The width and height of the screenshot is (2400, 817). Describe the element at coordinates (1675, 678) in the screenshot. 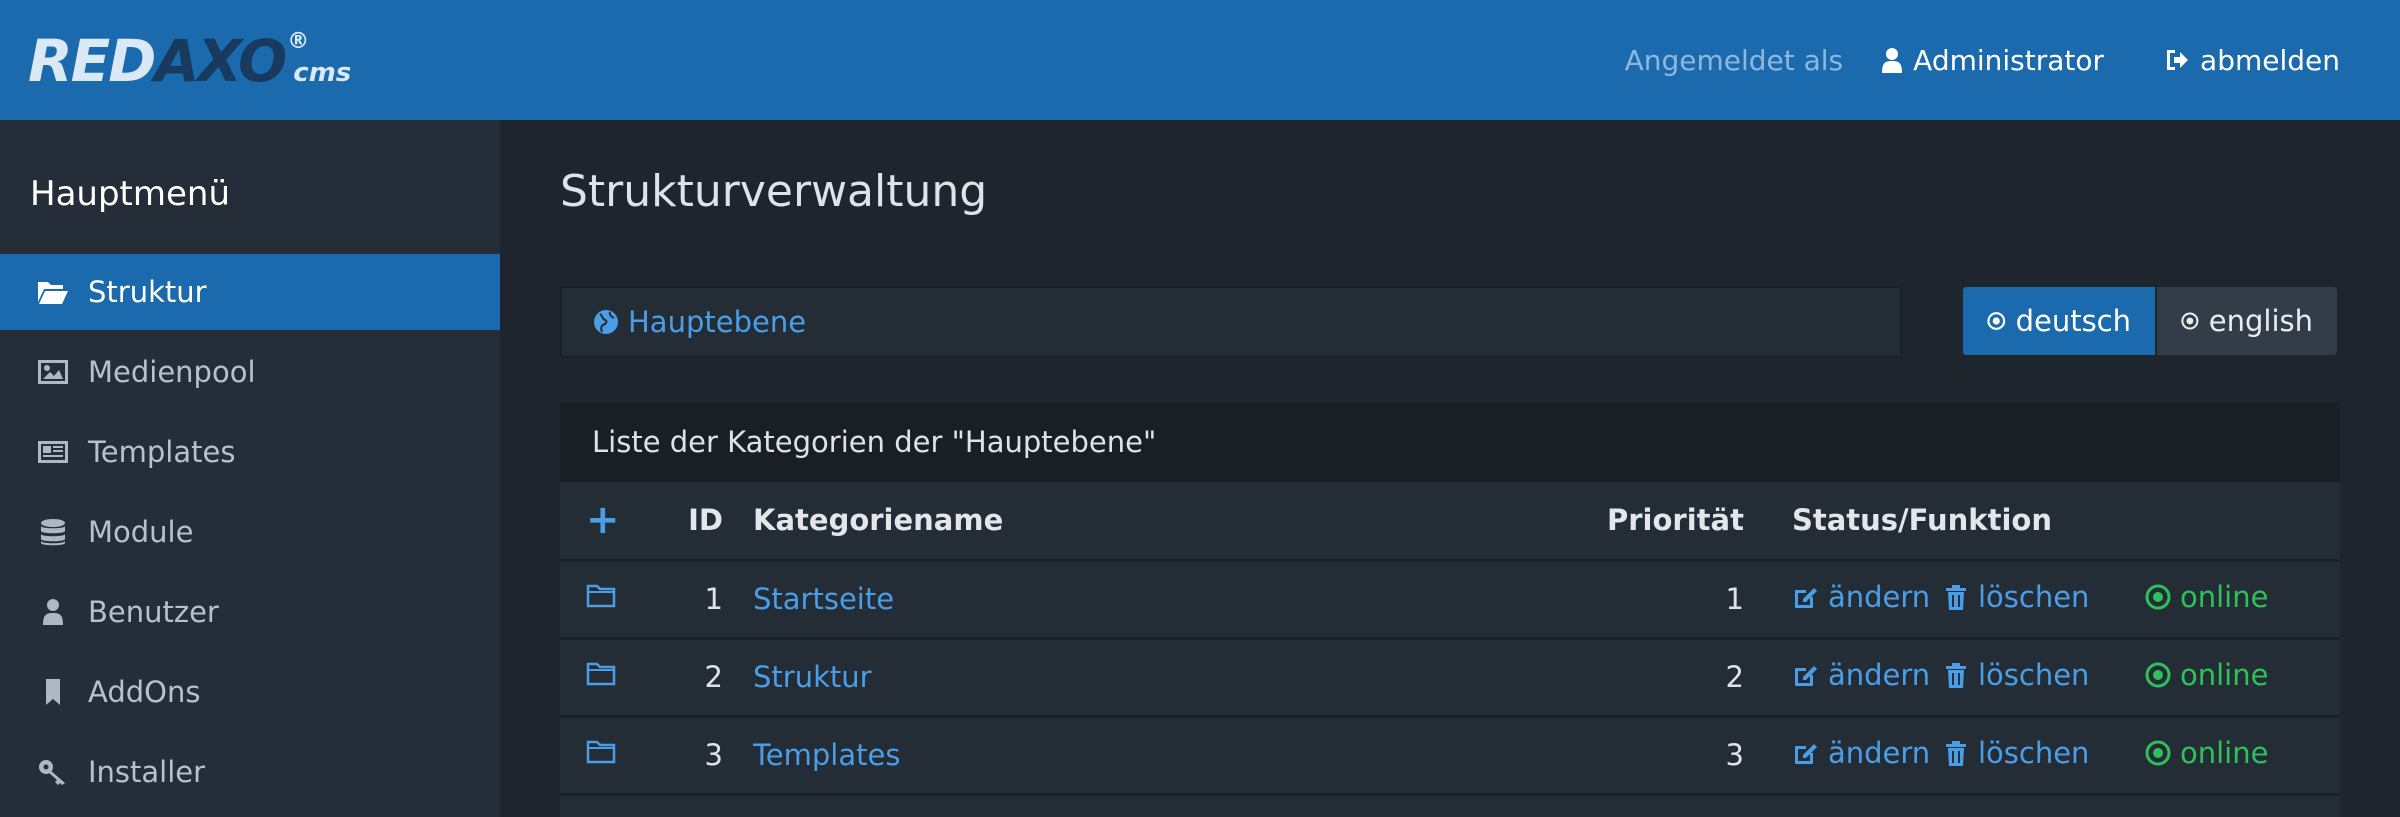

I see `category-priority: 2` at that location.